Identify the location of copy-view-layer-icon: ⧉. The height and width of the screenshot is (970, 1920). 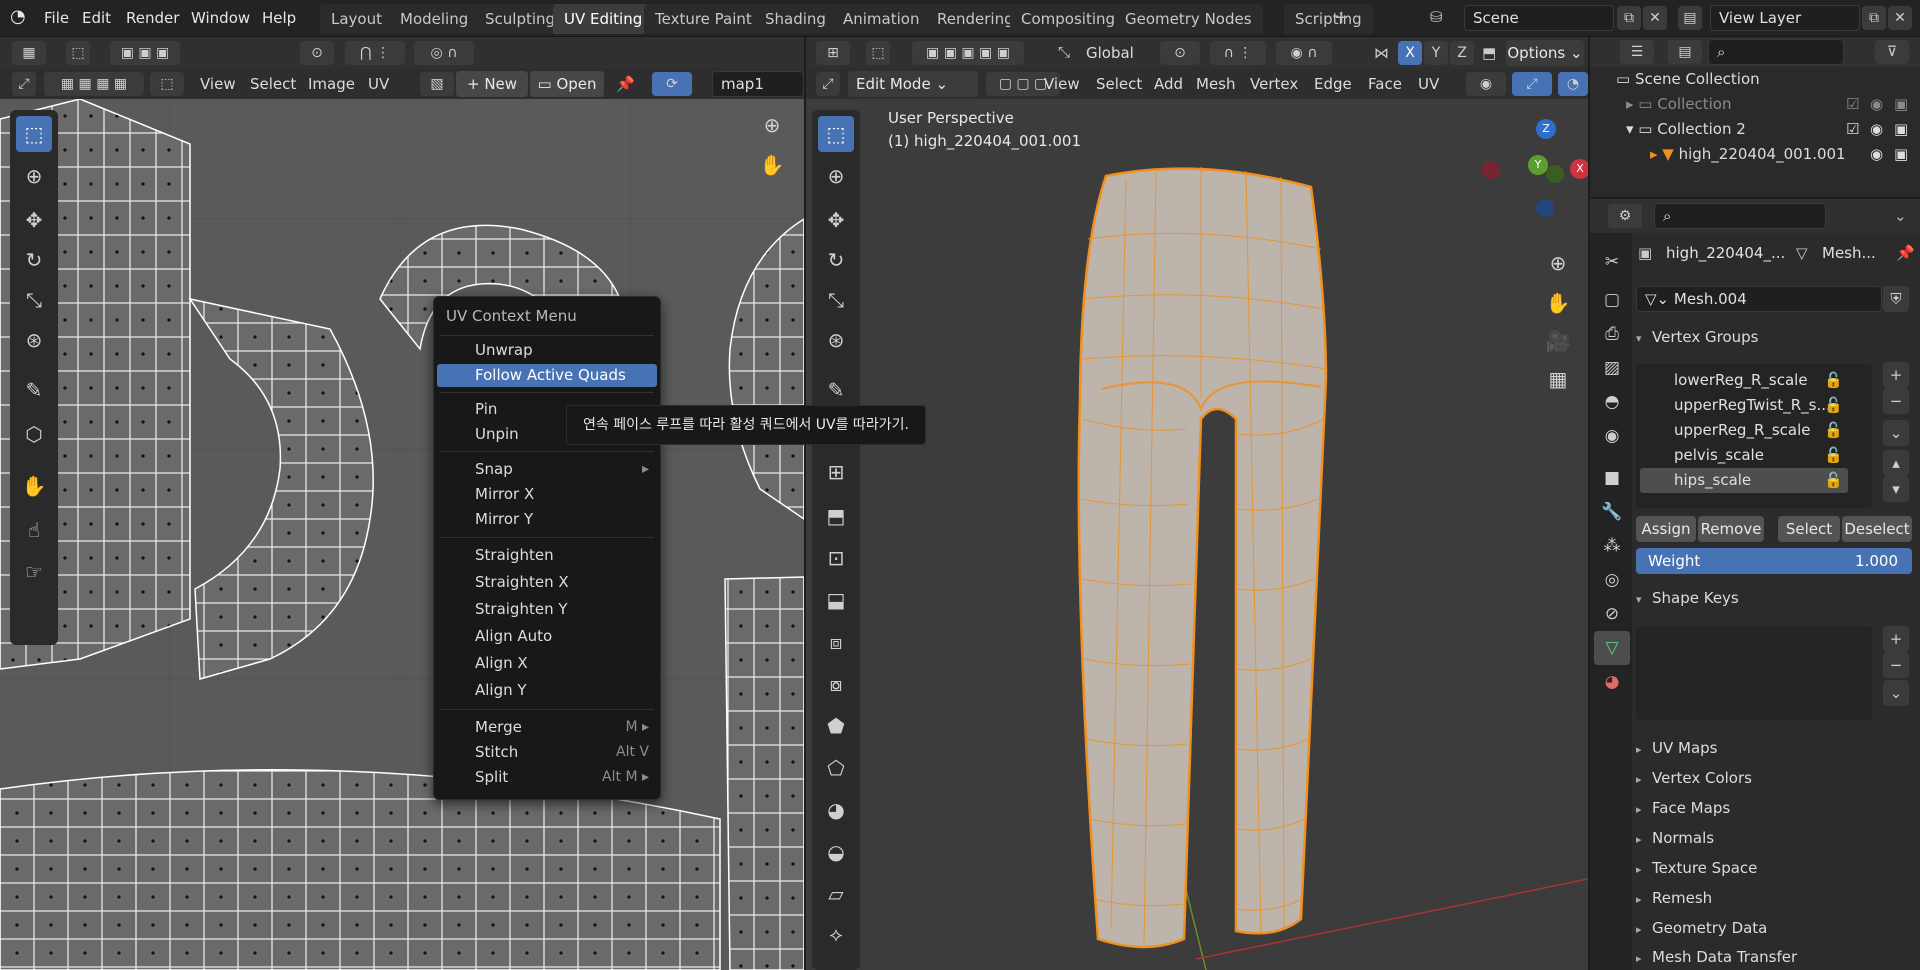
(1874, 18).